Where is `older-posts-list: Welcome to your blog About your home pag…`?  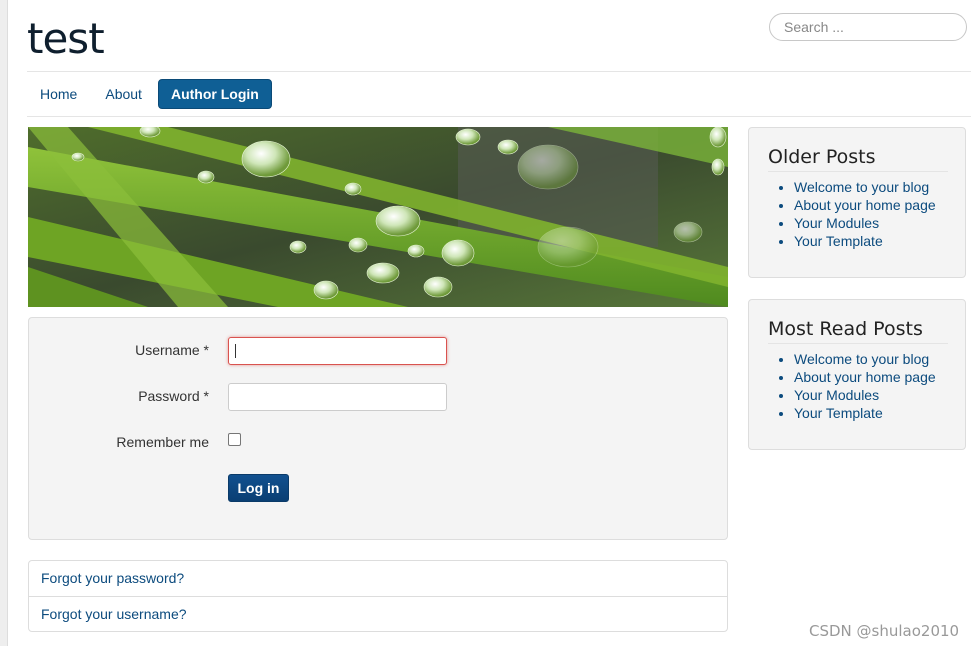 older-posts-list: Welcome to your blog About your home pag… is located at coordinates (856, 214).